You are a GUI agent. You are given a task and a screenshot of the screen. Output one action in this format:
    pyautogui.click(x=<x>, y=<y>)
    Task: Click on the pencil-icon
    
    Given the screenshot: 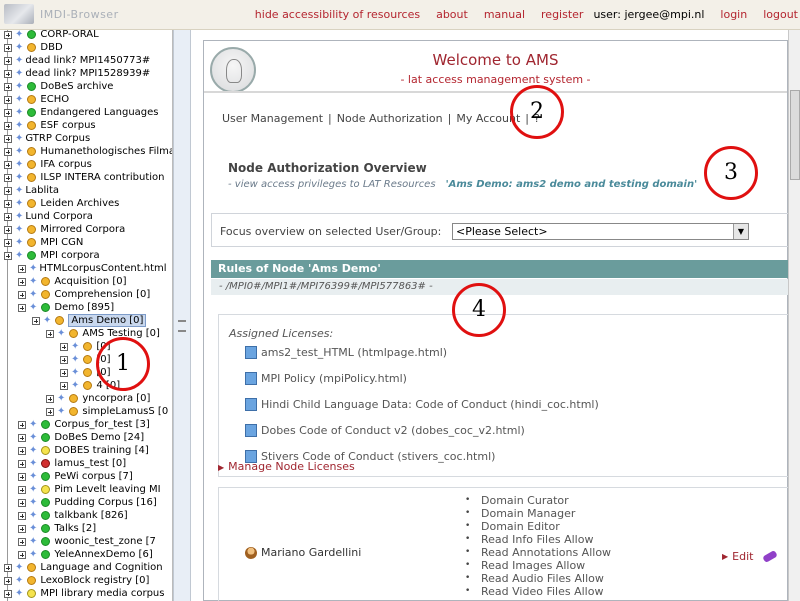 What is the action you would take?
    pyautogui.click(x=770, y=556)
    